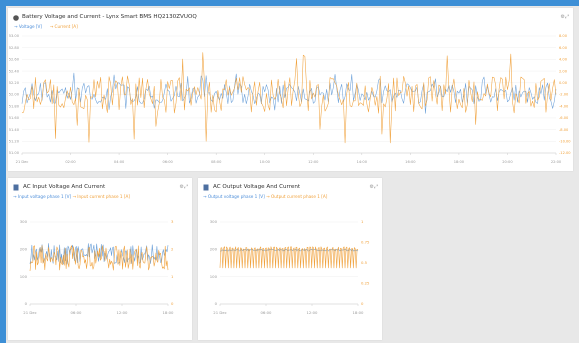  I want to click on battery-chart-legend: → Voltage [V] → Current [A], so click(46, 26).